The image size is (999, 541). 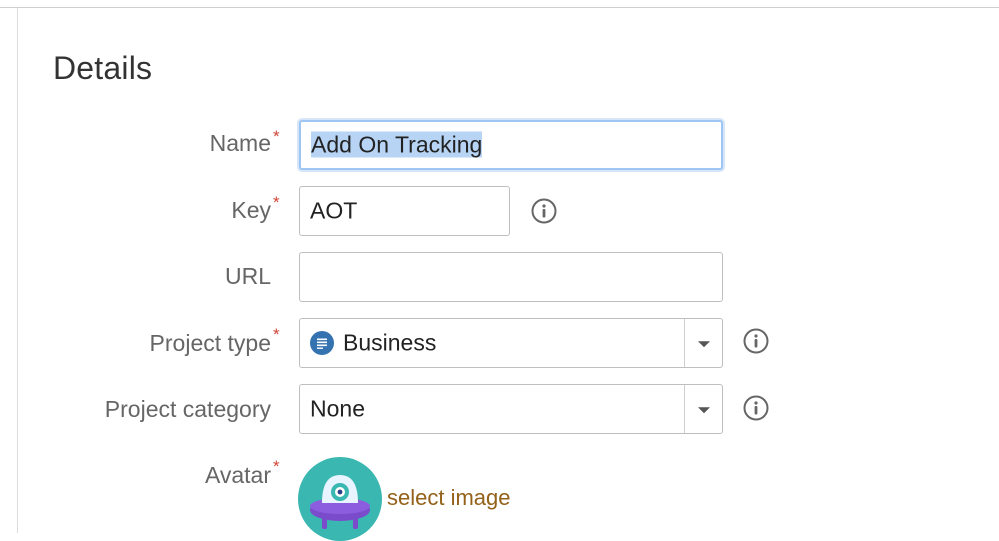 What do you see at coordinates (103, 68) in the screenshot?
I see `page-title: Details` at bounding box center [103, 68].